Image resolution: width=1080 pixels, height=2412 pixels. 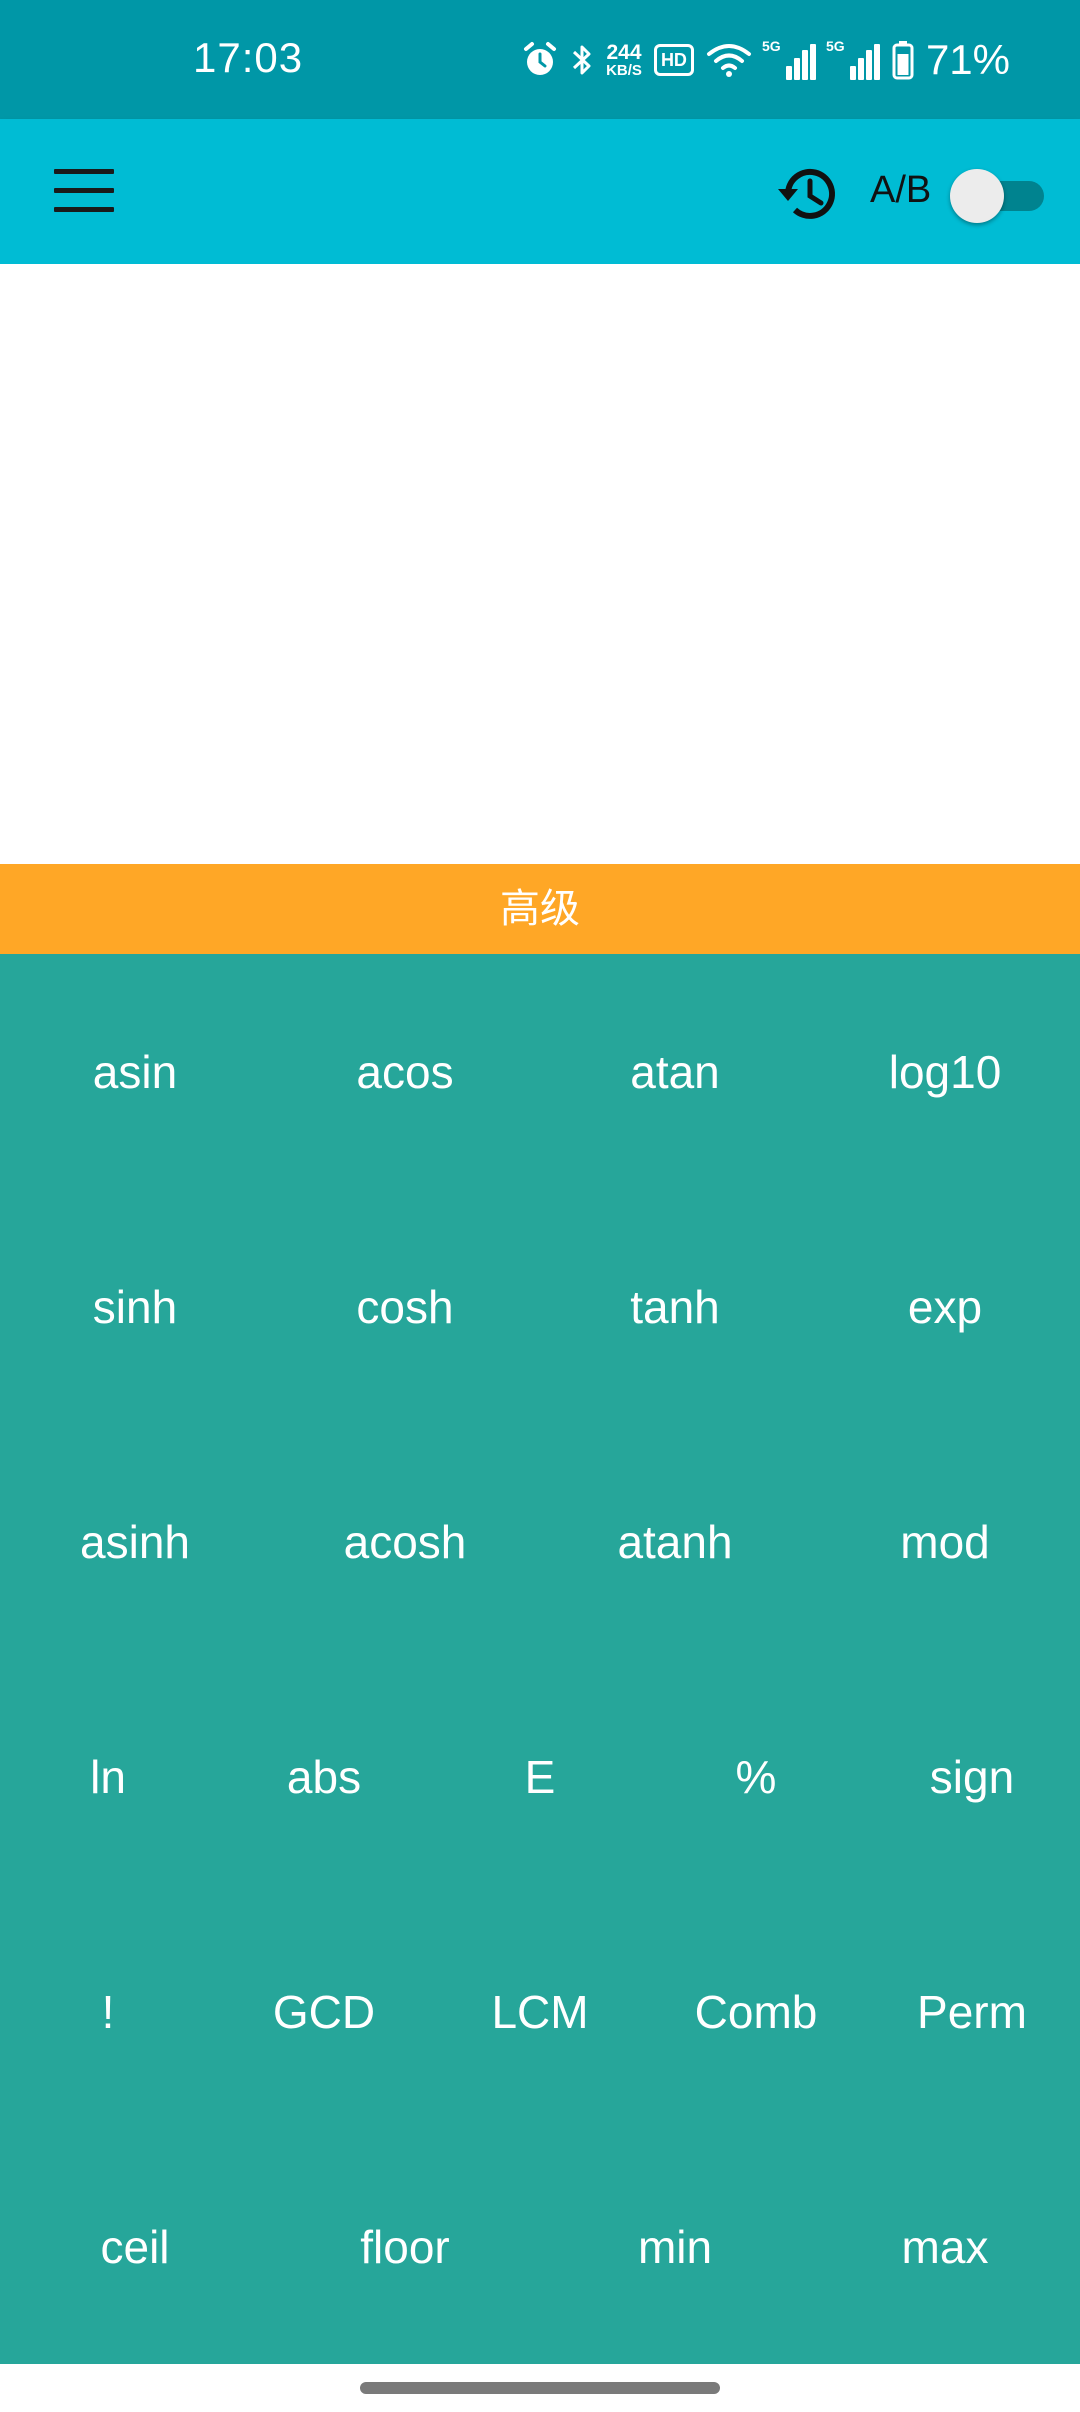 What do you see at coordinates (405, 1071) in the screenshot?
I see `key-acos: acos` at bounding box center [405, 1071].